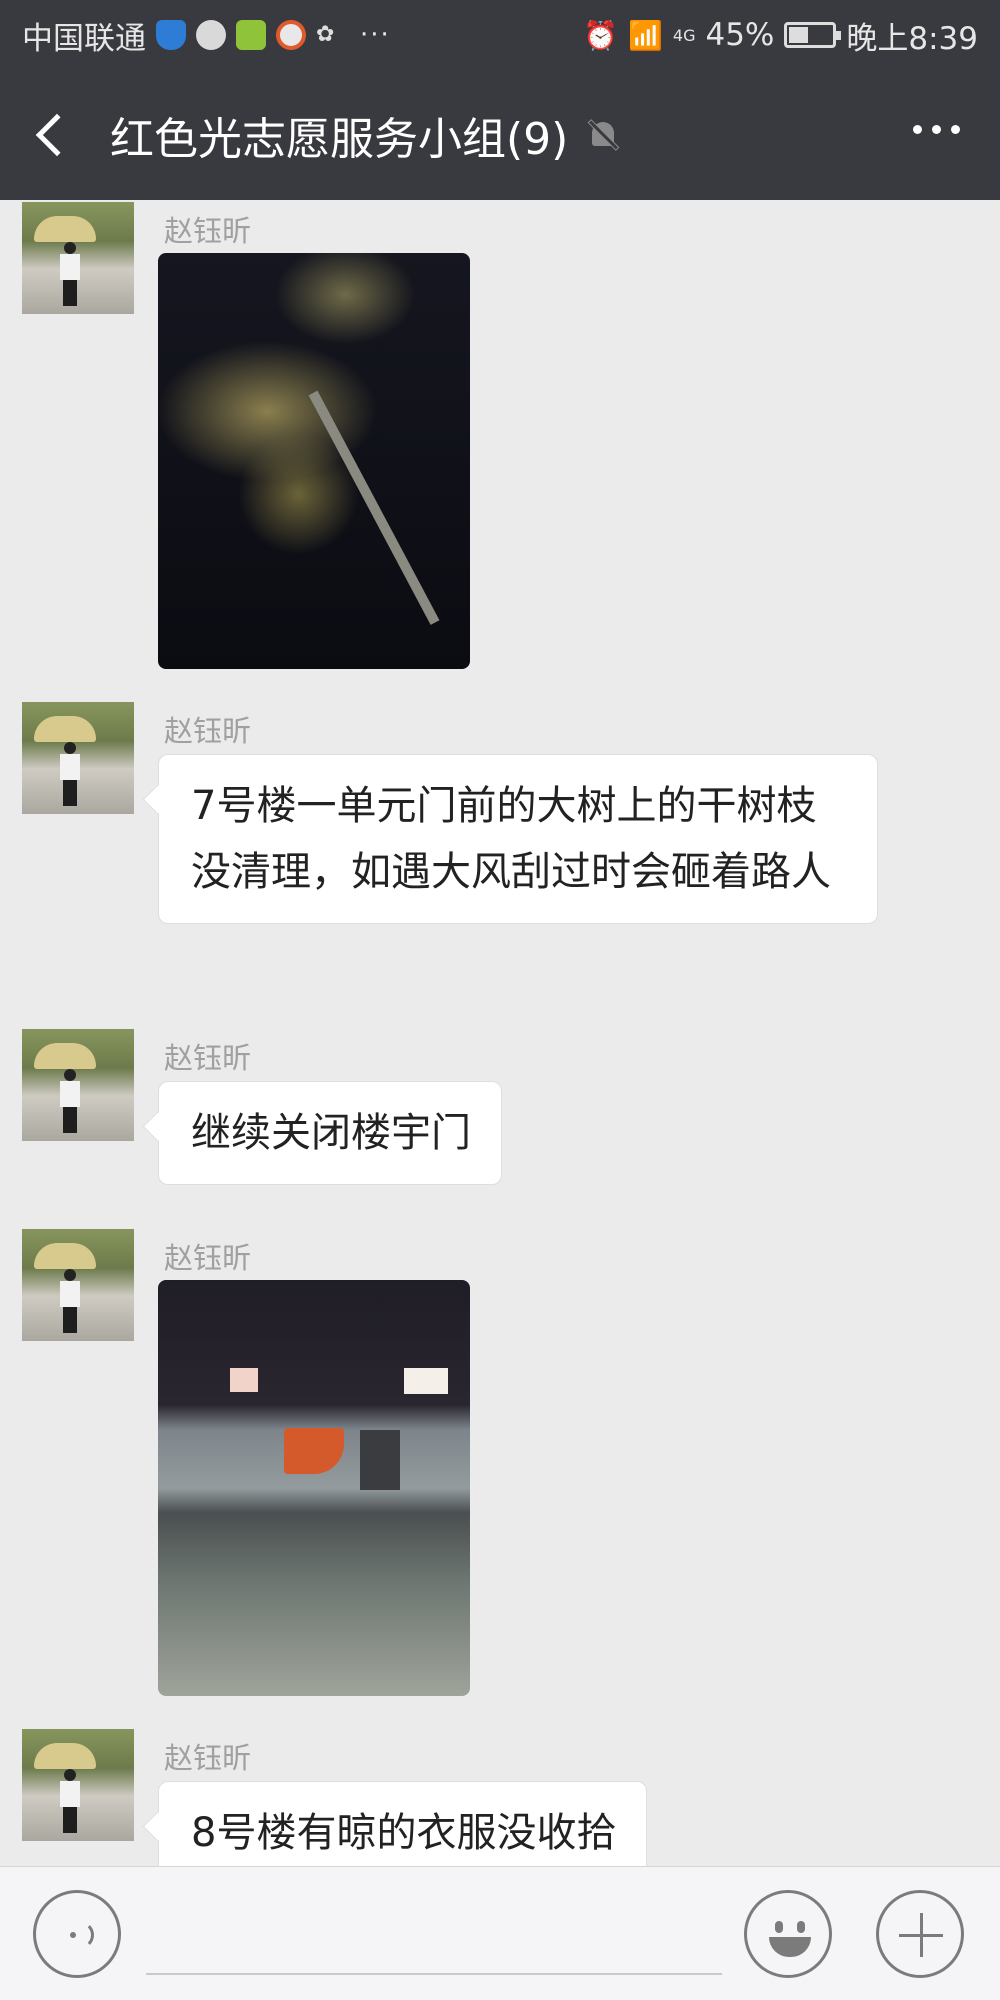 This screenshot has height=2000, width=1000. I want to click on clock: 晚上8:39, so click(912, 38).